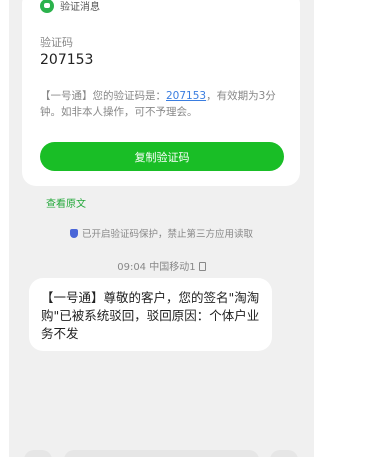 This screenshot has width=384, height=457. I want to click on view-original-link: 查看原文, so click(66, 202).